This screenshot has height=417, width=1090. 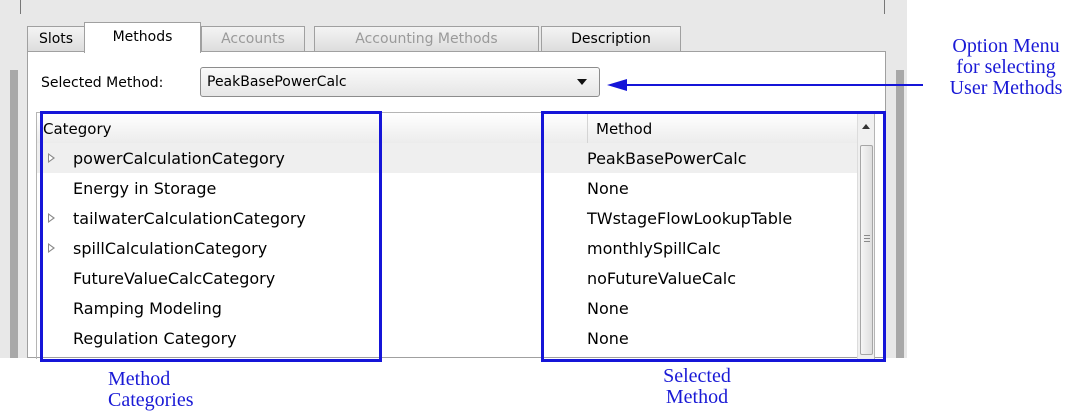 What do you see at coordinates (277, 82) in the screenshot?
I see `selected-method-value: PeakBasePowerCalc` at bounding box center [277, 82].